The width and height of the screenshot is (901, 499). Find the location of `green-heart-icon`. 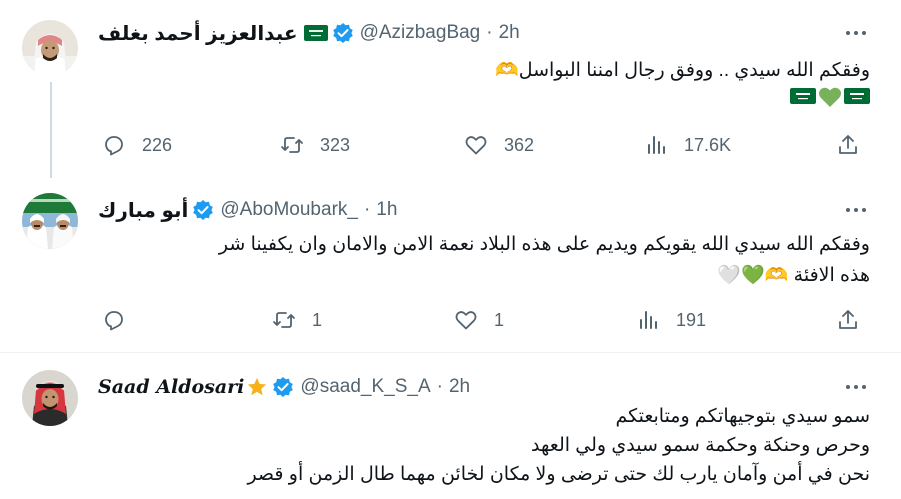

green-heart-icon is located at coordinates (830, 98).